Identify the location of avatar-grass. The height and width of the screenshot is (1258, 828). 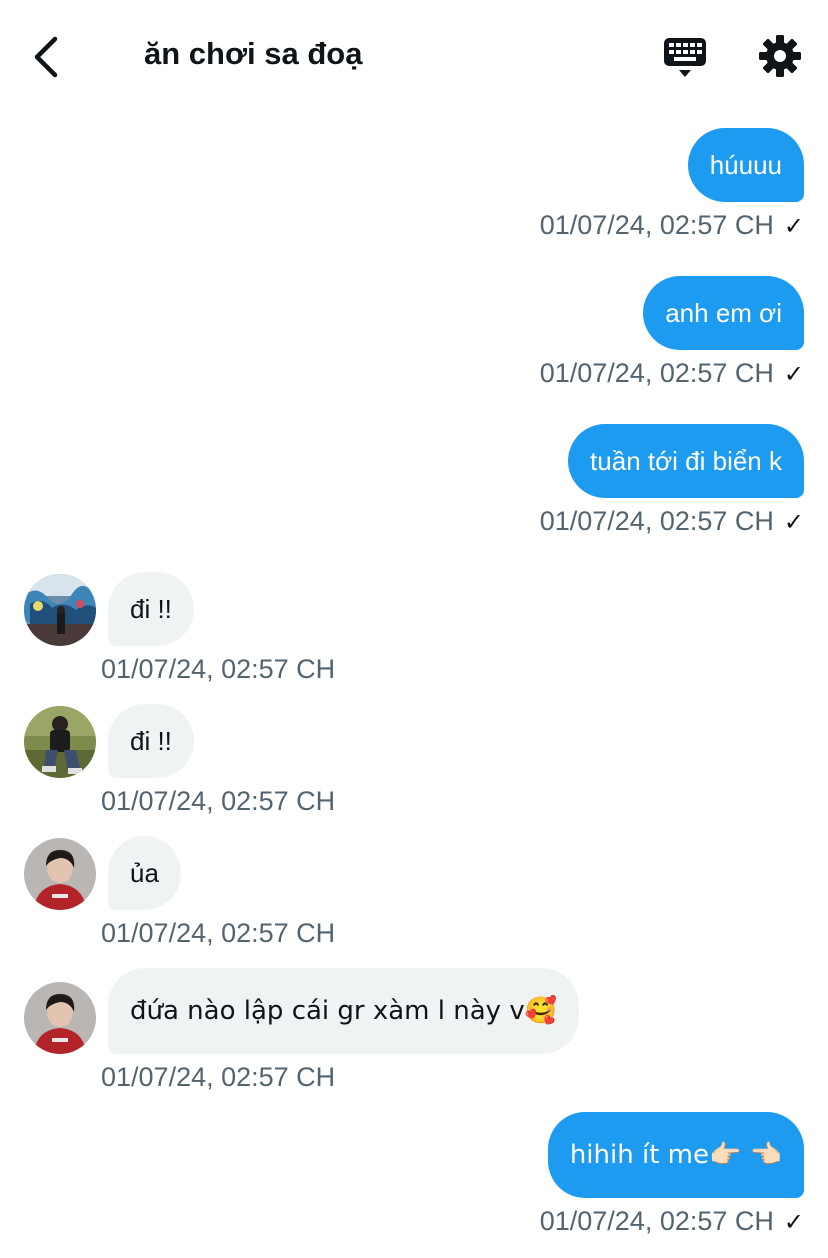
(60, 742).